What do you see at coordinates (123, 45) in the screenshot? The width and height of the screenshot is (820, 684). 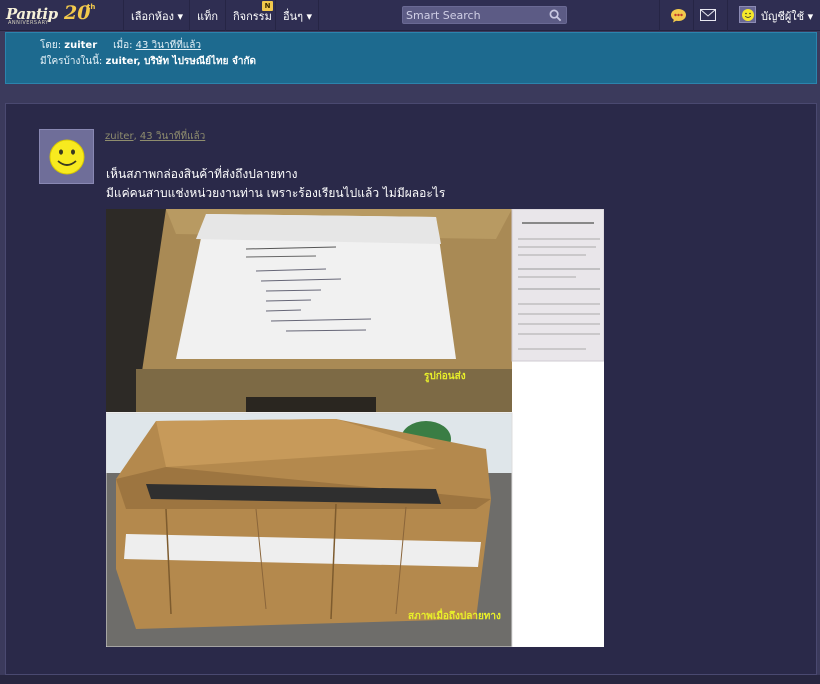 I see `when-label: เมื่อ:` at bounding box center [123, 45].